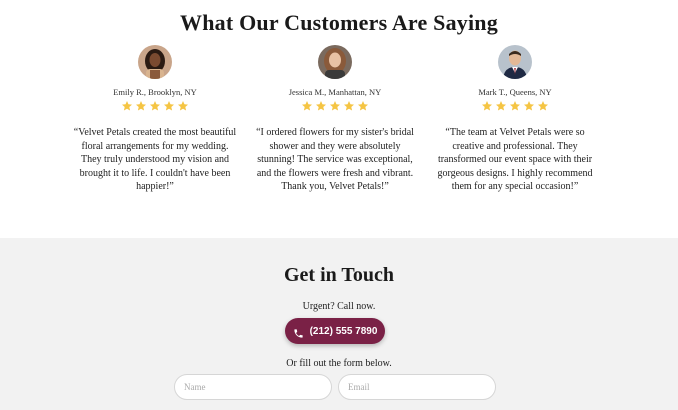 The width and height of the screenshot is (678, 410). What do you see at coordinates (339, 363) in the screenshot?
I see `form-intro: Or fill out the form below.` at bounding box center [339, 363].